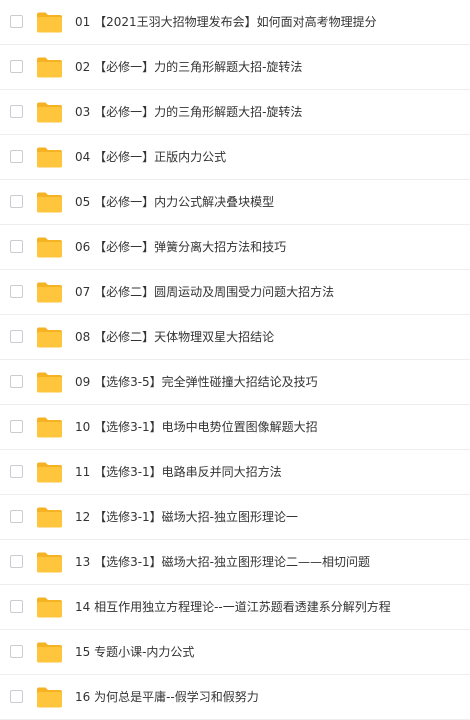 Image resolution: width=470 pixels, height=720 pixels. Describe the element at coordinates (222, 562) in the screenshot. I see `file-name: 13 【选修3-1】磁场大招-独立图形理论二——相切问题` at that location.